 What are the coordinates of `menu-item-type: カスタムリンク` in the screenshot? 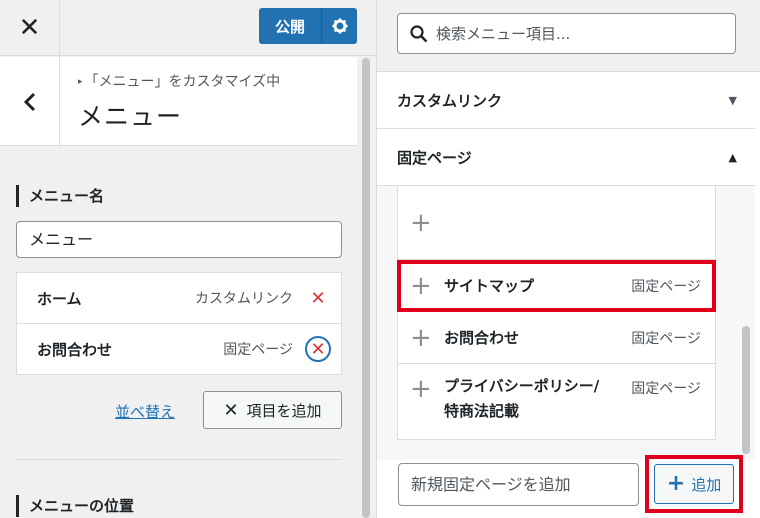 It's located at (244, 299).